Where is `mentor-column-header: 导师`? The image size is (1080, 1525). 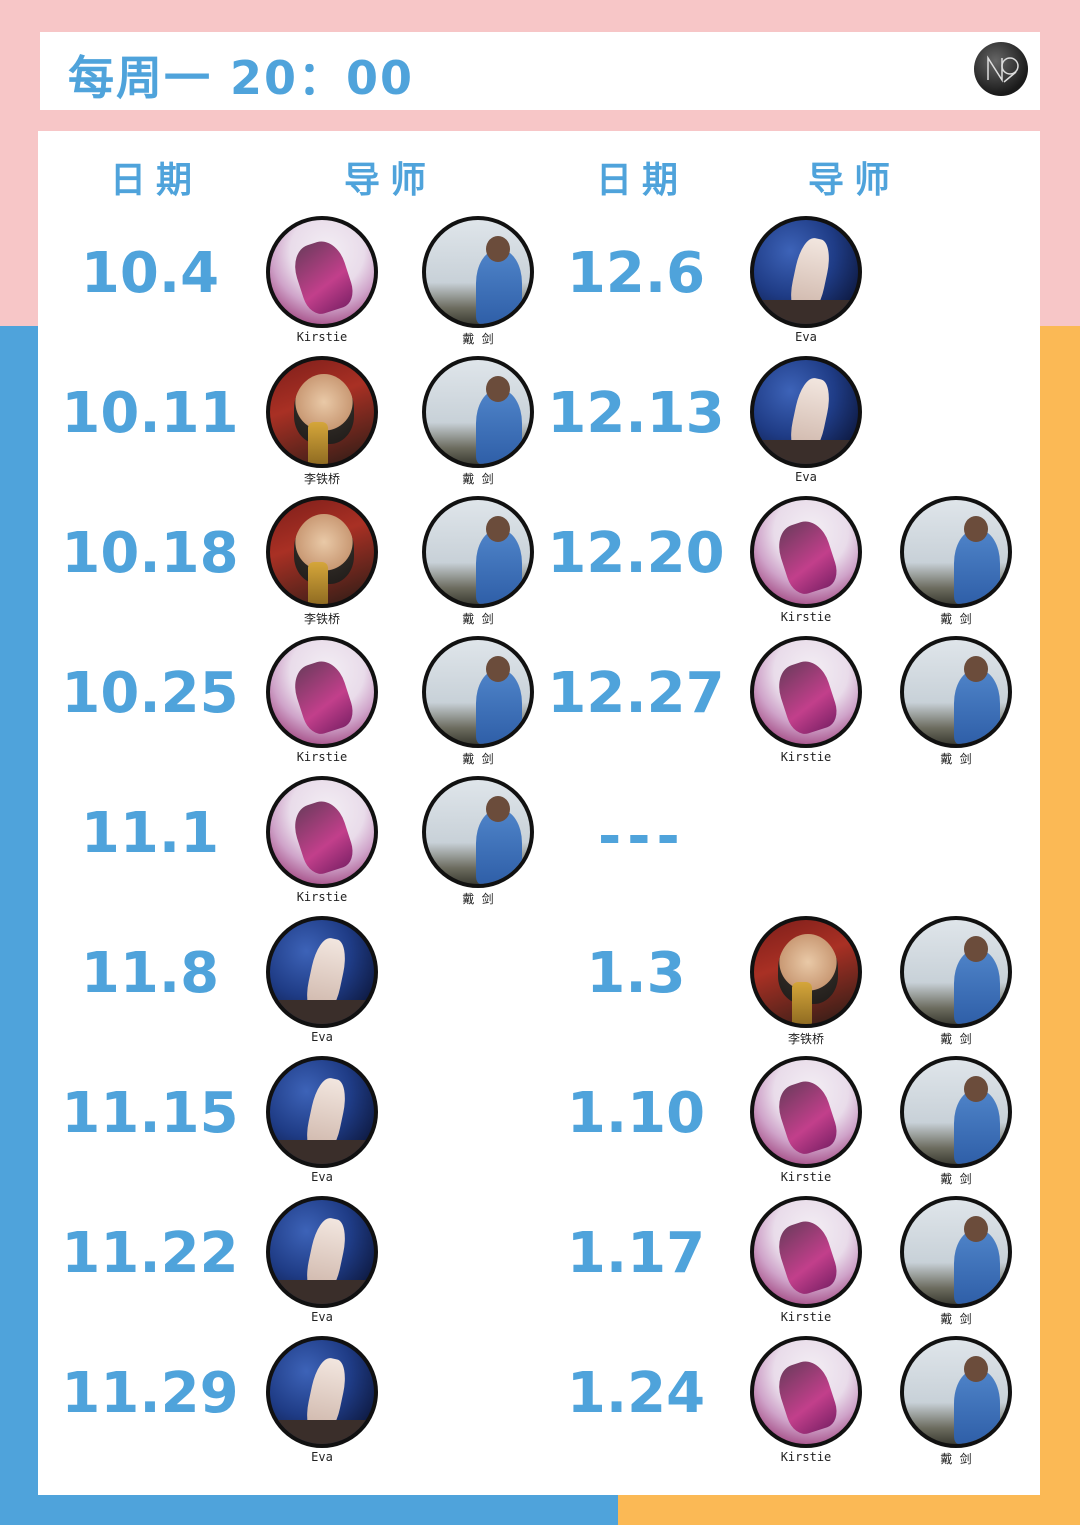 mentor-column-header: 导师 is located at coordinates (390, 180).